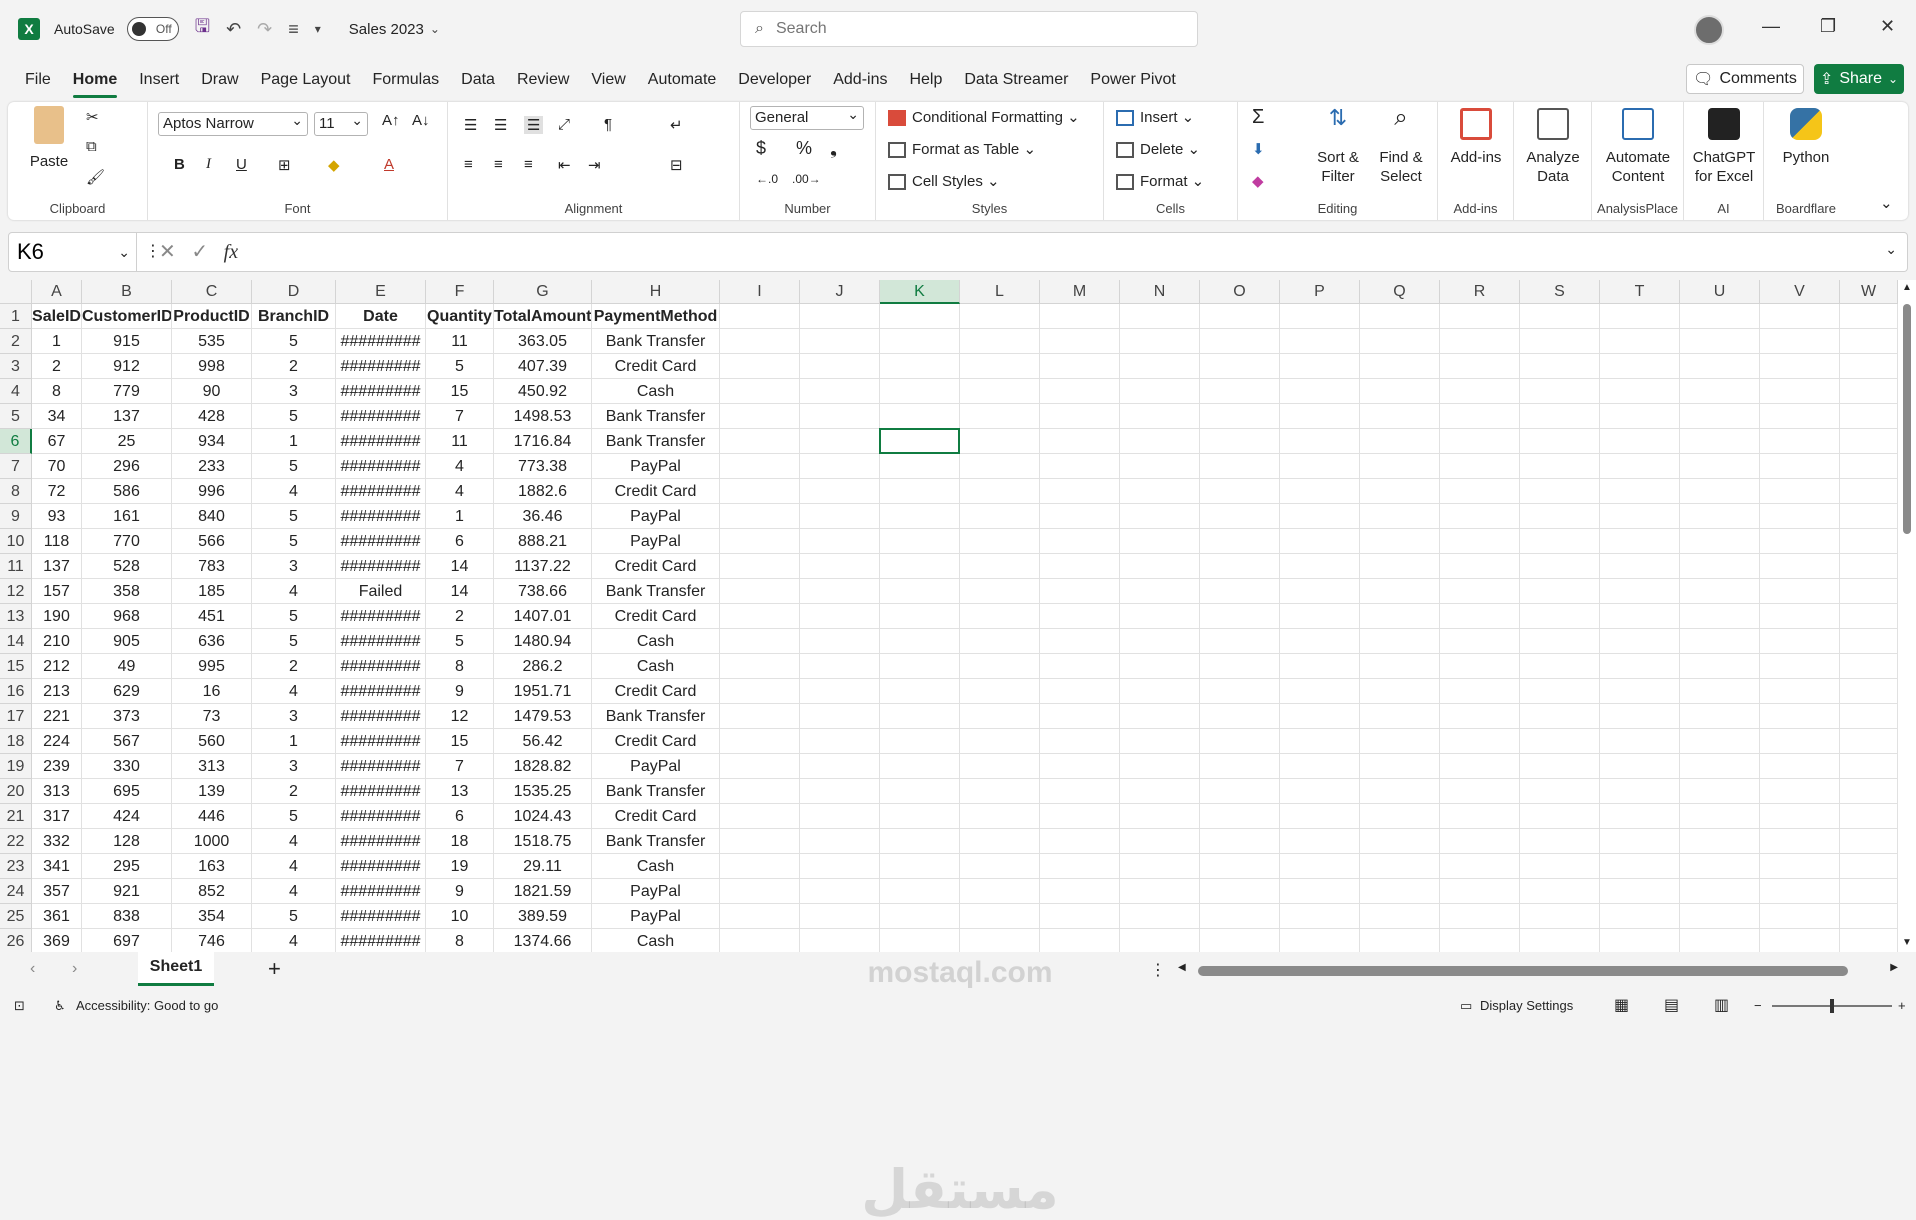  I want to click on percent-icon: %, so click(804, 148).